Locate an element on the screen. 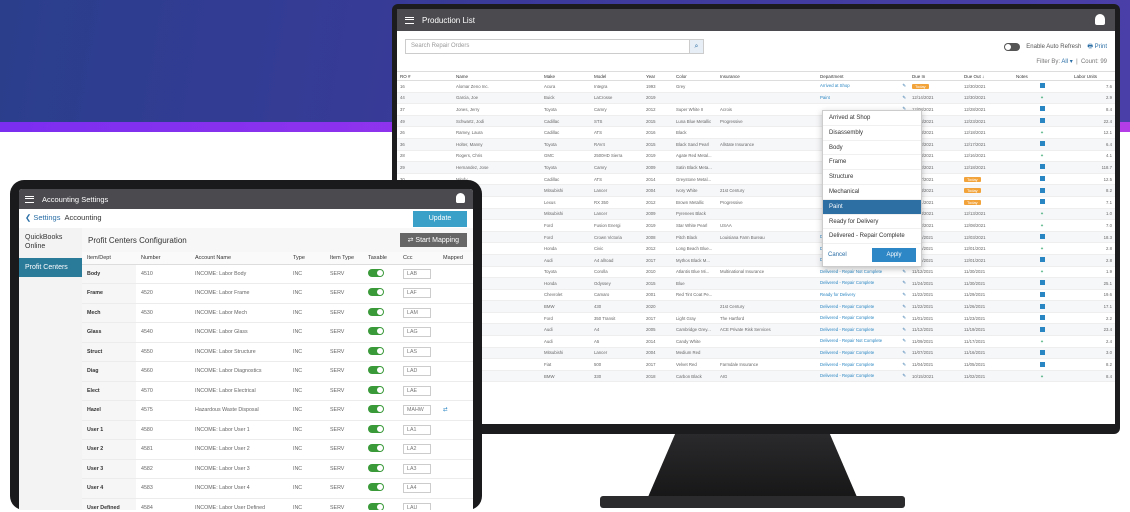 Image resolution: width=1130 pixels, height=512 pixels. column-header: Due Out ↓ is located at coordinates (987, 76).